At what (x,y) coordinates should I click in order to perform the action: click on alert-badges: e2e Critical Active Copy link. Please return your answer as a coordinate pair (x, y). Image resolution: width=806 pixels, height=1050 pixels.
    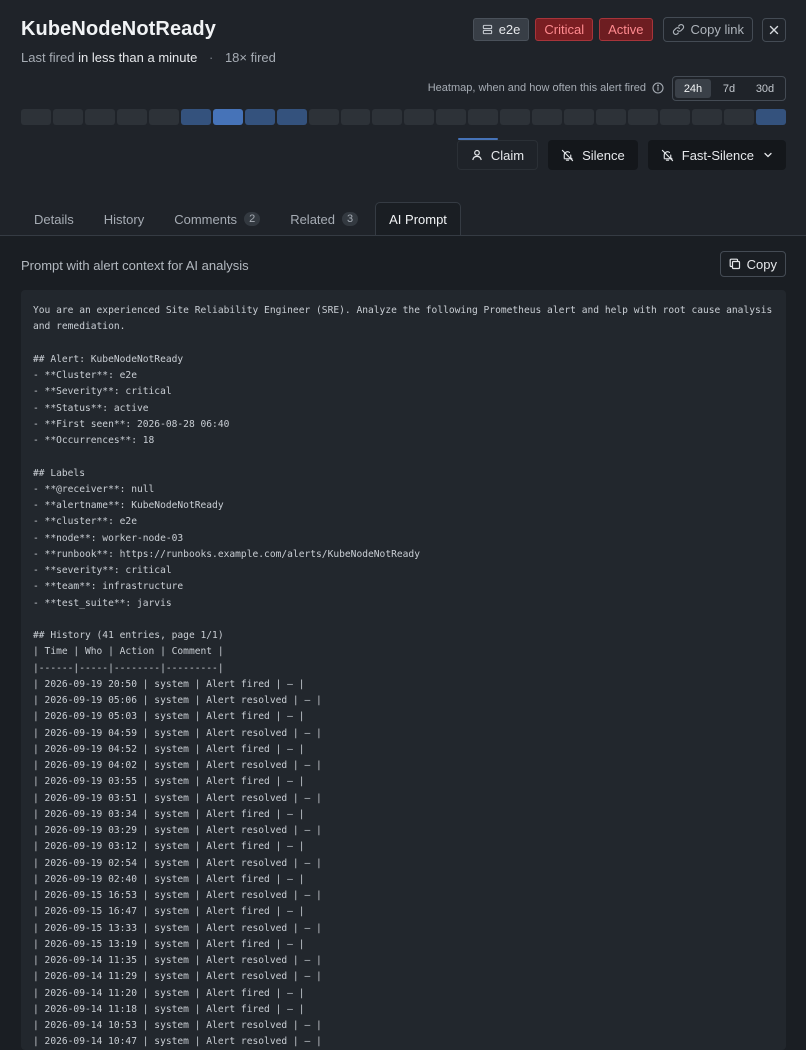
    Looking at the image, I should click on (626, 29).